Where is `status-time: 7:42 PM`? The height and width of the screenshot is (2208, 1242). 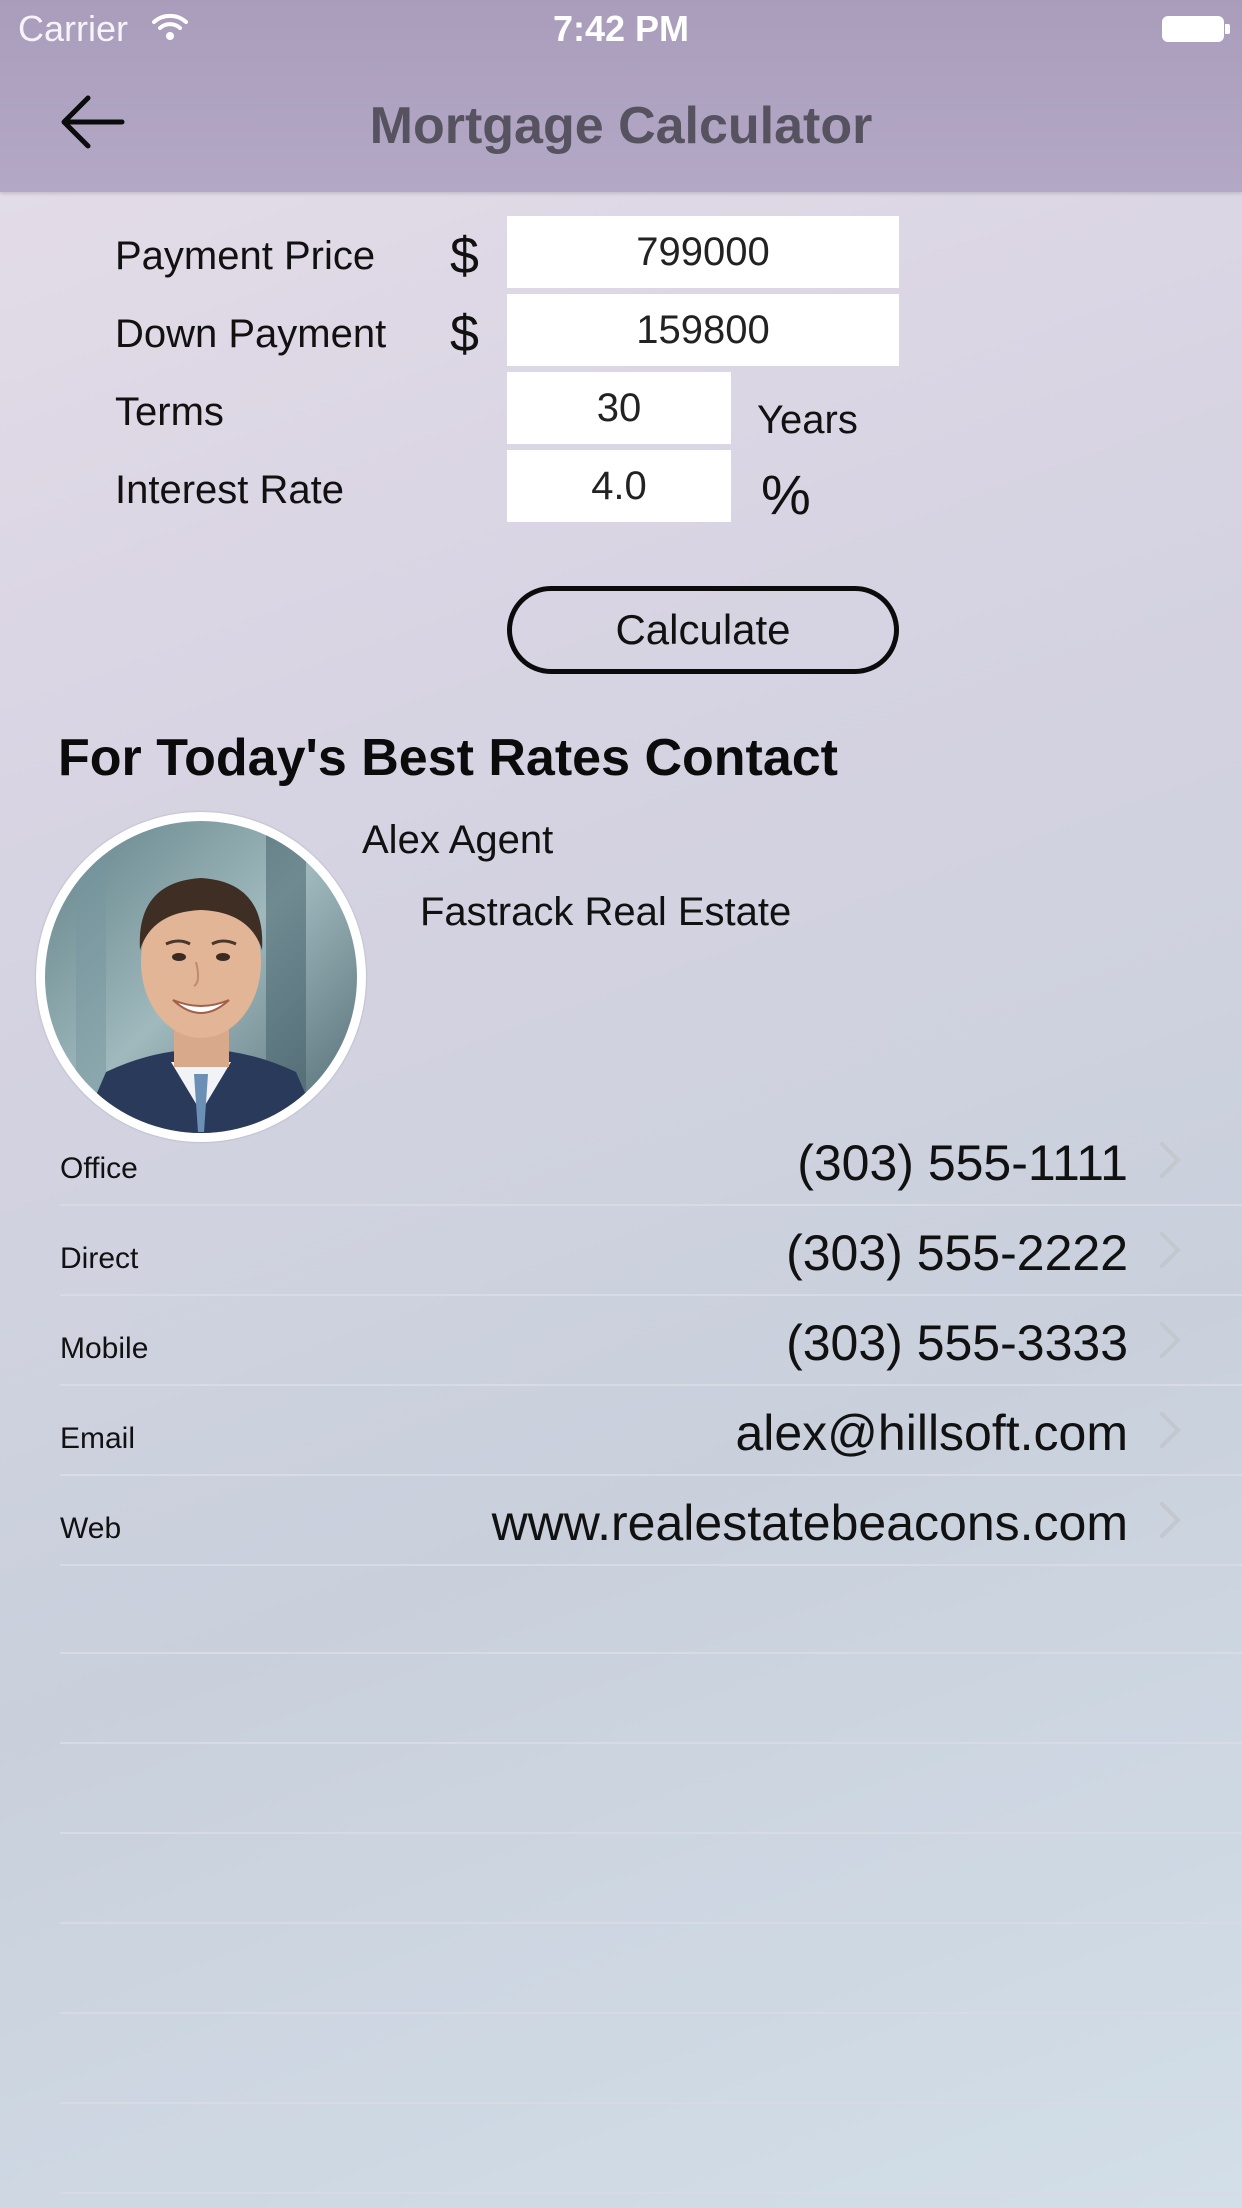
status-time: 7:42 PM is located at coordinates (621, 28).